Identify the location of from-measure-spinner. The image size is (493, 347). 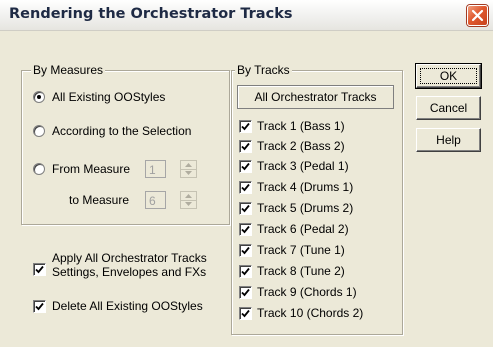
(188, 169).